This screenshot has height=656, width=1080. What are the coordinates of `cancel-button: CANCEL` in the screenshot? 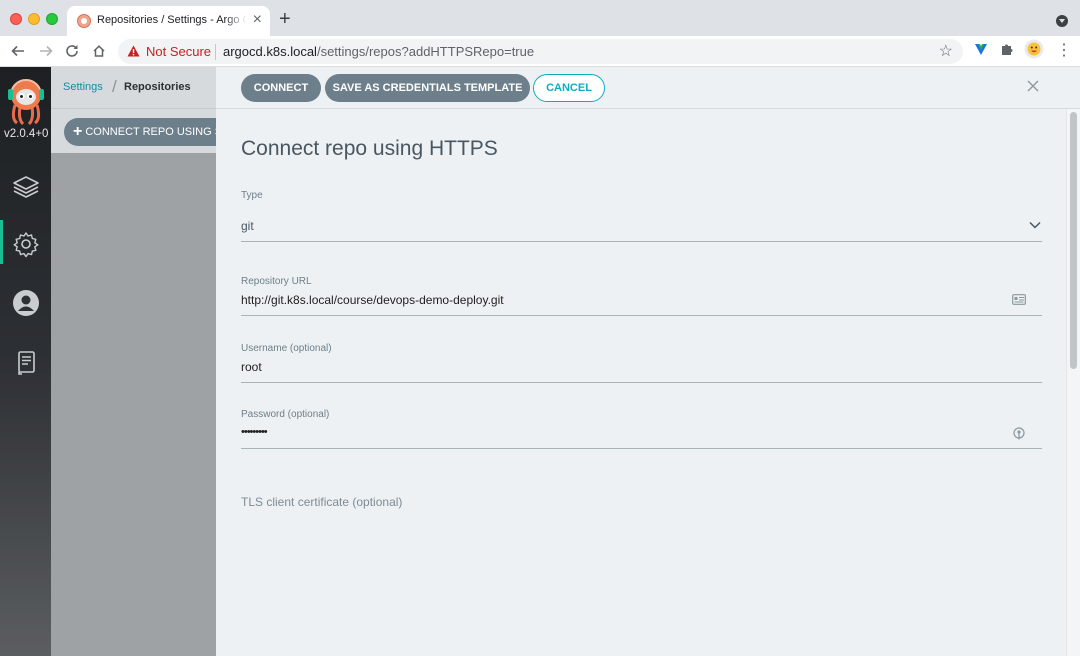 It's located at (569, 88).